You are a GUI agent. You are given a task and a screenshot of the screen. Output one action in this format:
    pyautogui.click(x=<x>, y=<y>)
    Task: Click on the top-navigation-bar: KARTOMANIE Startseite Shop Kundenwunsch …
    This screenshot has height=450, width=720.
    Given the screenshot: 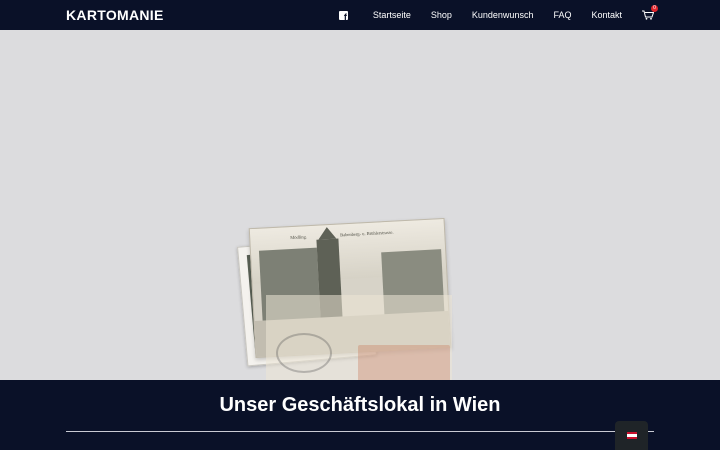 What is the action you would take?
    pyautogui.click(x=360, y=15)
    